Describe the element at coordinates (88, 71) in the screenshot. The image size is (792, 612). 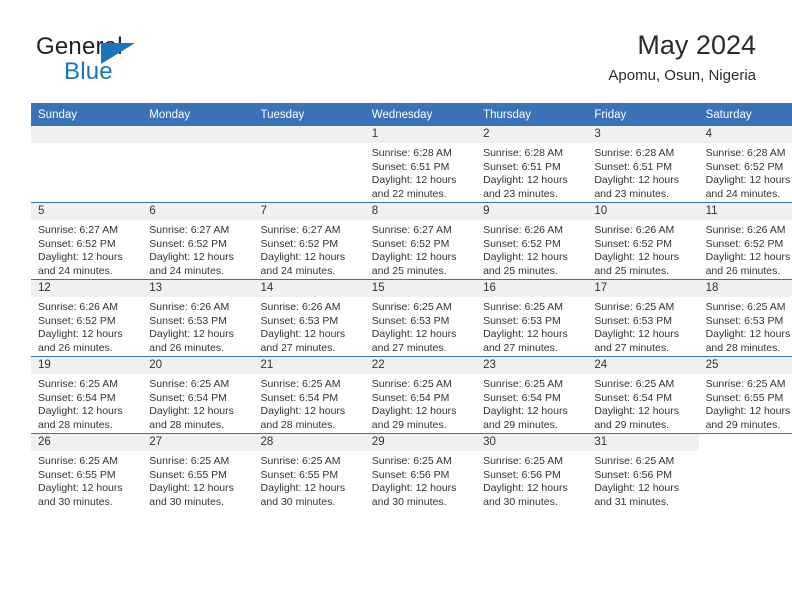
I see `logo-text-blue: Blue` at that location.